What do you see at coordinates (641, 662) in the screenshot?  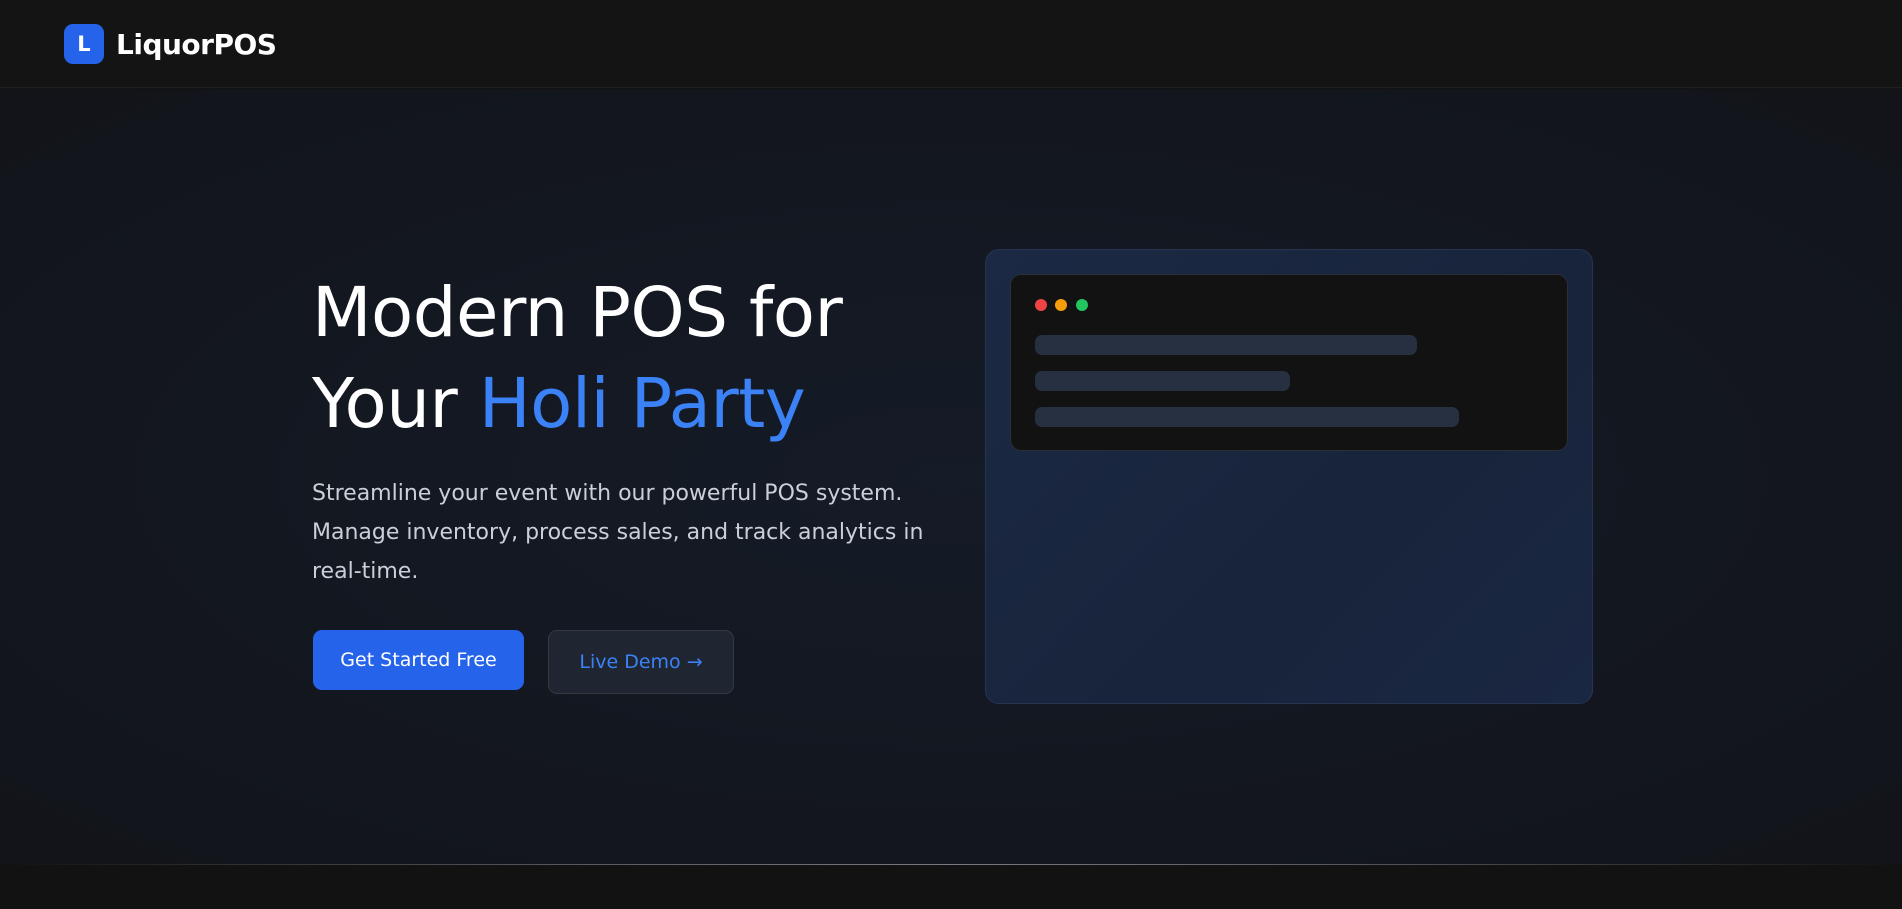 I see `live-demo-button: Live Demo →` at bounding box center [641, 662].